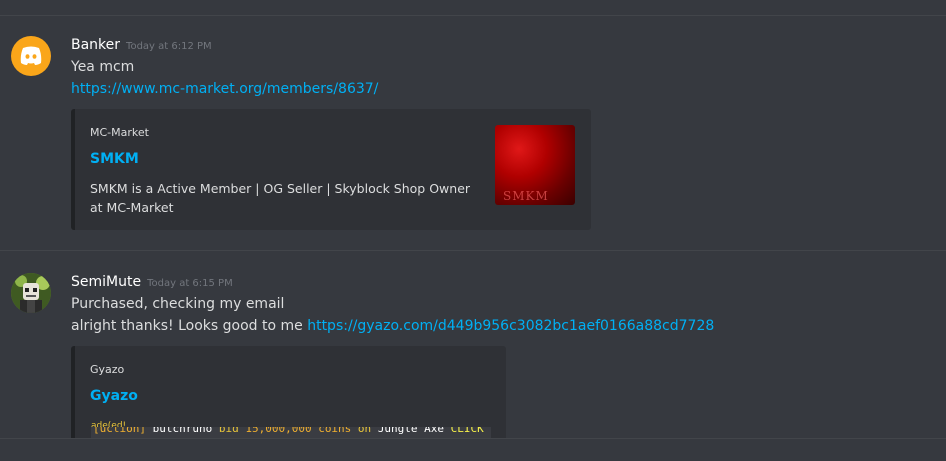 Image resolution: width=946 pixels, height=461 pixels. Describe the element at coordinates (526, 196) in the screenshot. I see `thumbnail-text: SMKM` at that location.